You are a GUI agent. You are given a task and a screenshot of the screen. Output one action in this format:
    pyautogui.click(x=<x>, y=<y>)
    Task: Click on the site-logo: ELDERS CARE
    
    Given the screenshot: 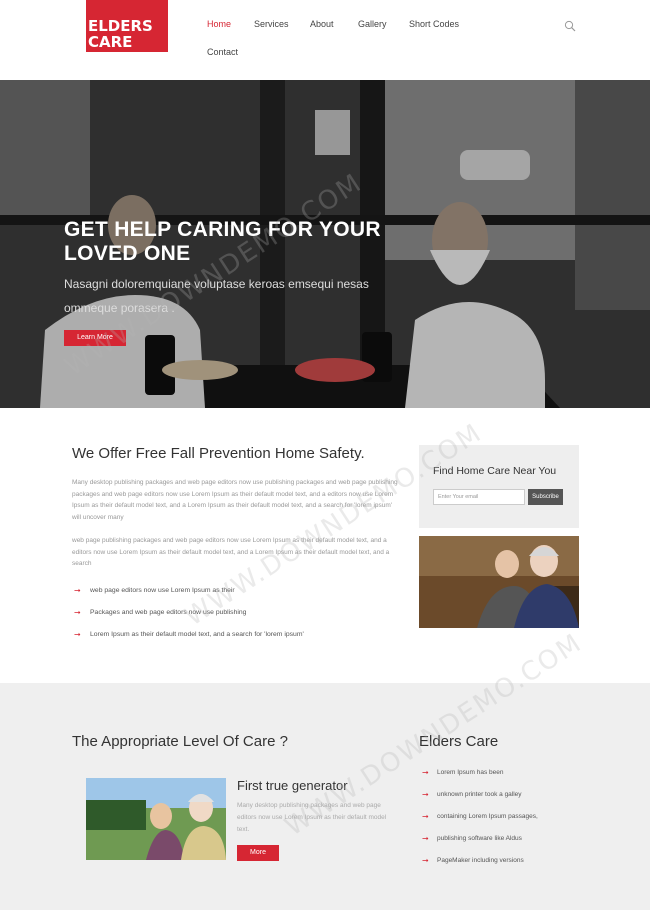 What is the action you would take?
    pyautogui.click(x=127, y=26)
    